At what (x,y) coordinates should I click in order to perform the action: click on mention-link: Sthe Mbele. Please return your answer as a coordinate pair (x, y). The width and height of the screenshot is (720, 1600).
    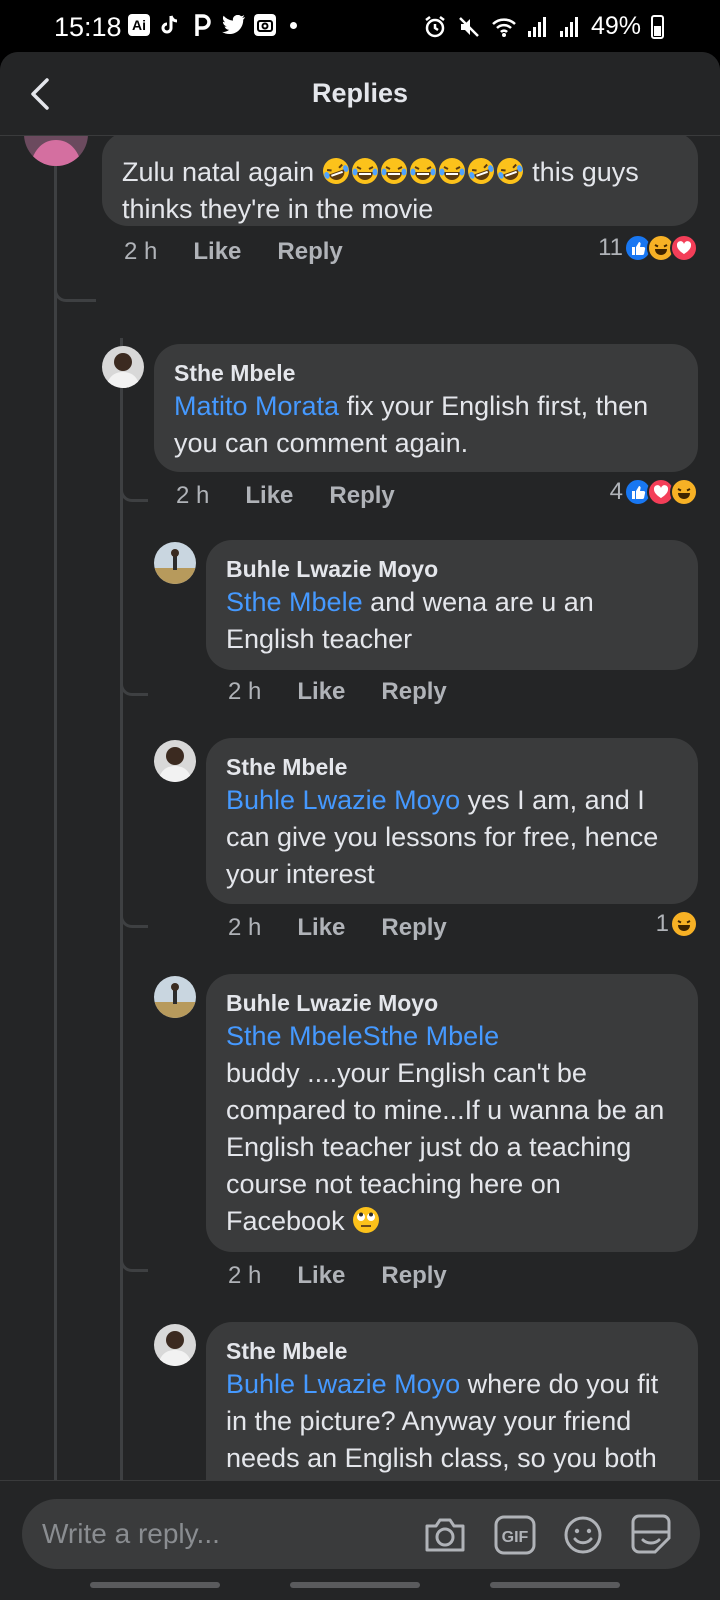
    Looking at the image, I should click on (294, 602).